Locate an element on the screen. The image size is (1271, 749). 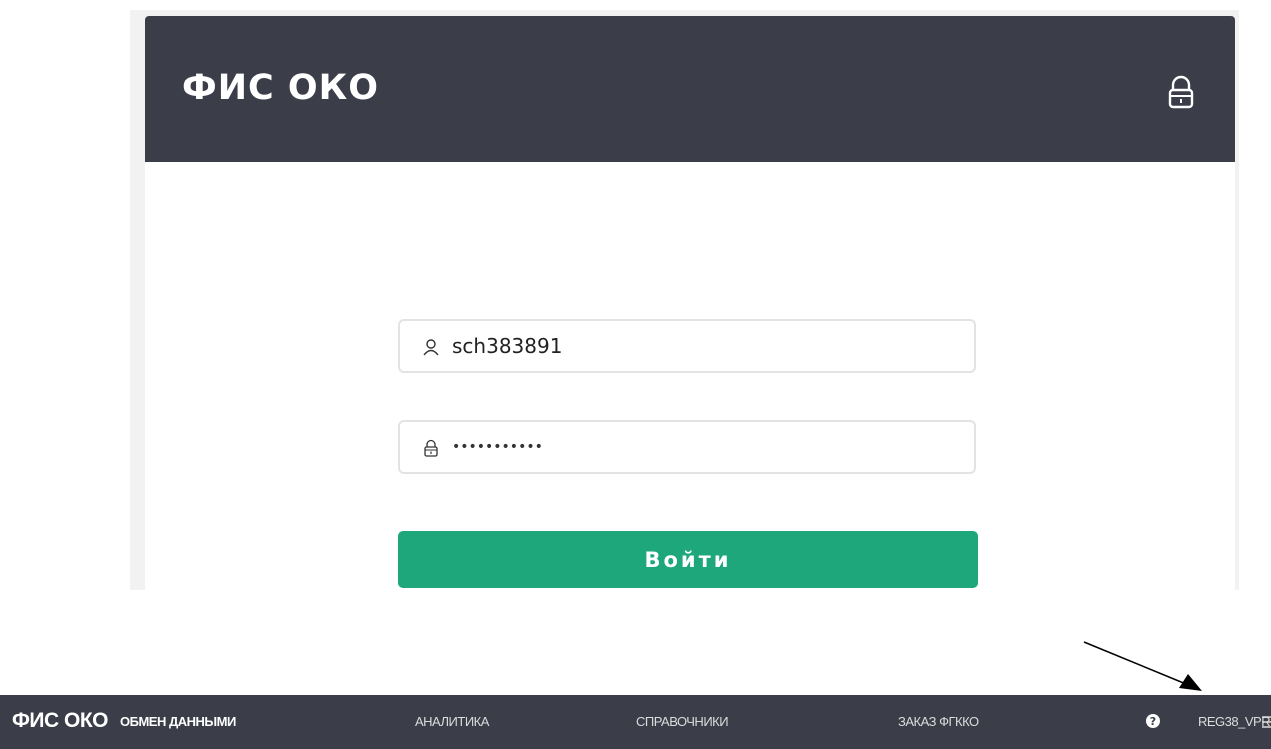
password-input is located at coordinates (702, 447).